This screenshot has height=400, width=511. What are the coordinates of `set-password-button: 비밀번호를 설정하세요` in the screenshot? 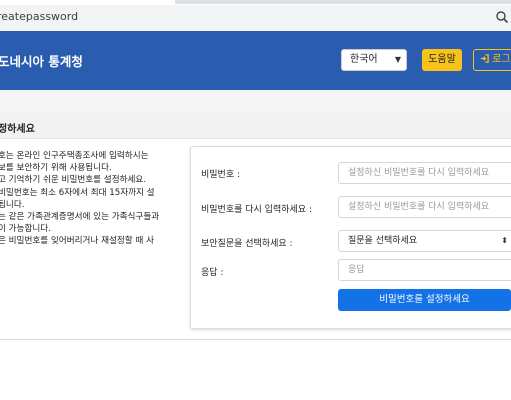 It's located at (424, 300).